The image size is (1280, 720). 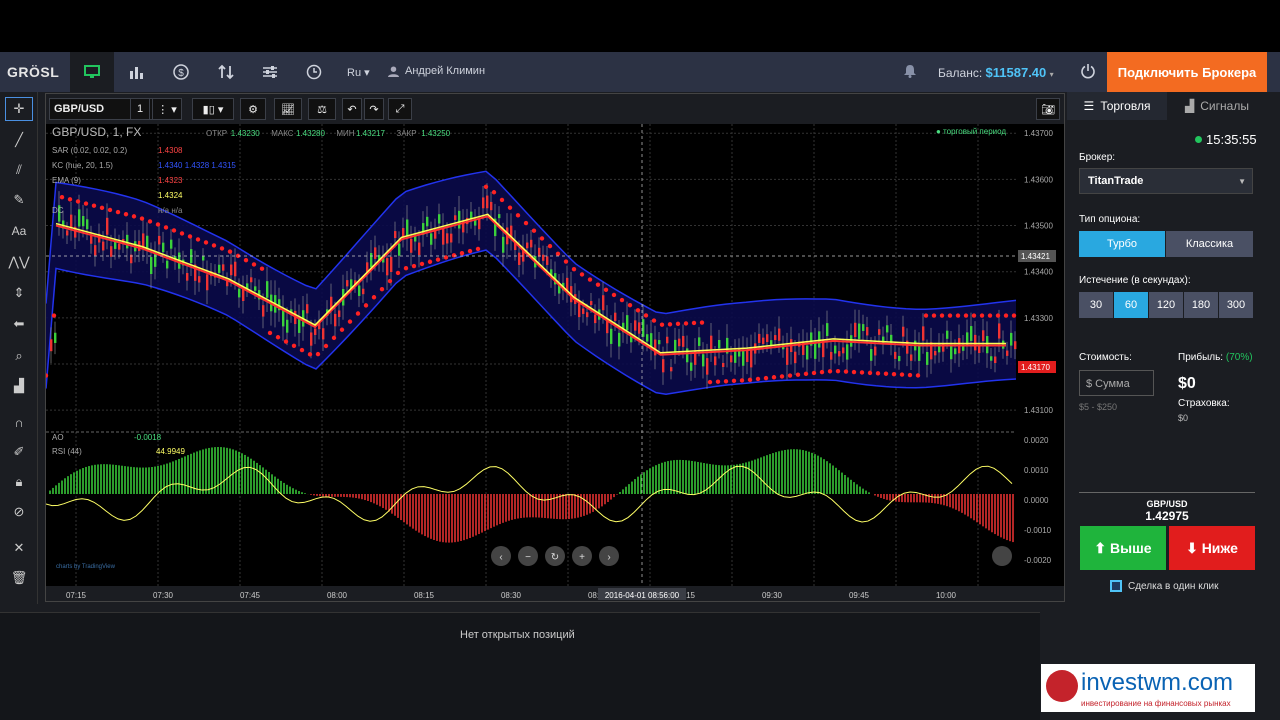 I want to click on broker-value: TitanTrade, so click(x=1116, y=181).